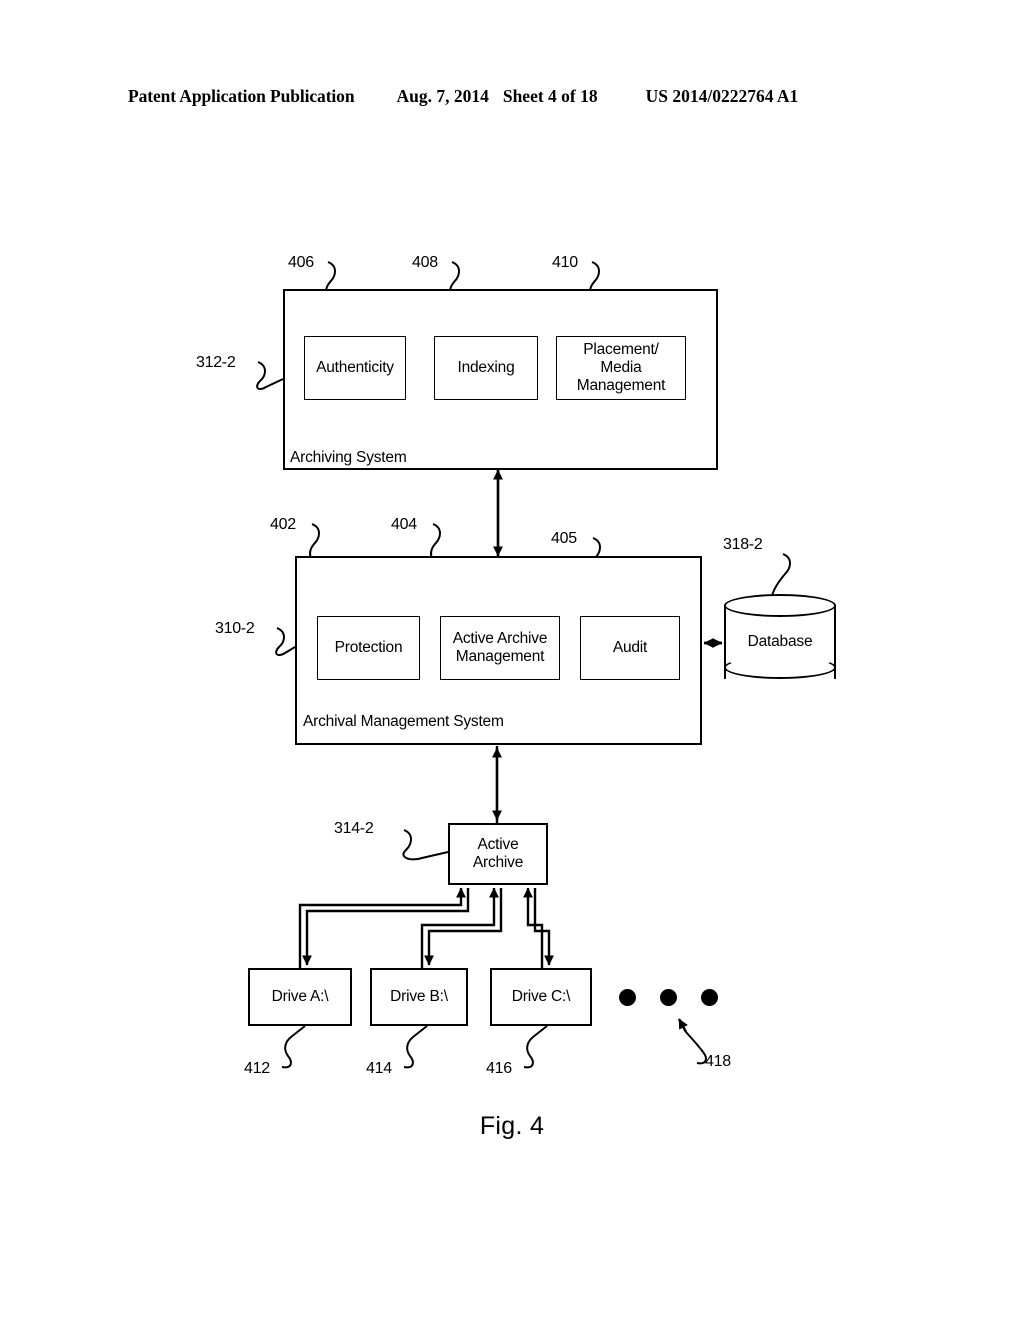 Image resolution: width=1024 pixels, height=1320 pixels. I want to click on ref-314-2: 314-2, so click(354, 828).